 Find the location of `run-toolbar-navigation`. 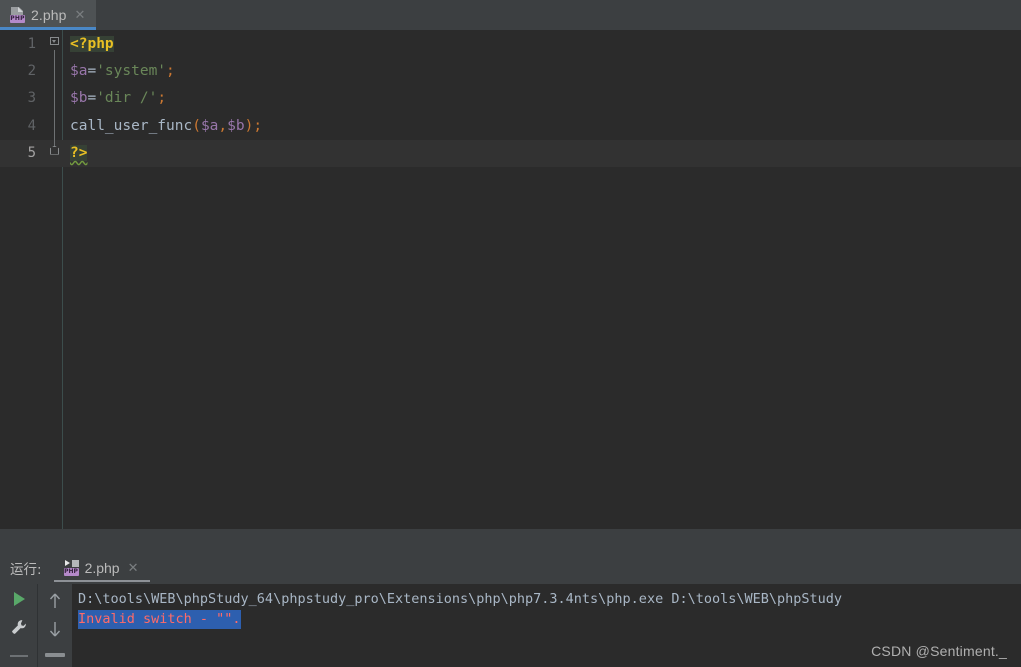

run-toolbar-navigation is located at coordinates (55, 625).